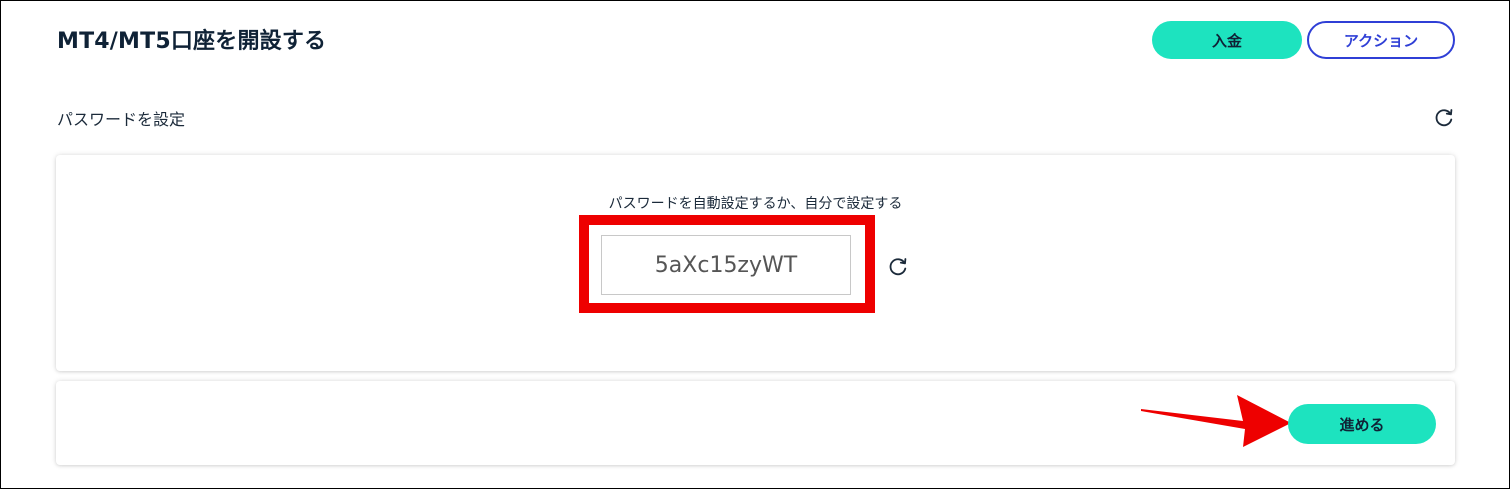 This screenshot has width=1510, height=489. Describe the element at coordinates (1227, 40) in the screenshot. I see `deposit-button: 入金` at that location.